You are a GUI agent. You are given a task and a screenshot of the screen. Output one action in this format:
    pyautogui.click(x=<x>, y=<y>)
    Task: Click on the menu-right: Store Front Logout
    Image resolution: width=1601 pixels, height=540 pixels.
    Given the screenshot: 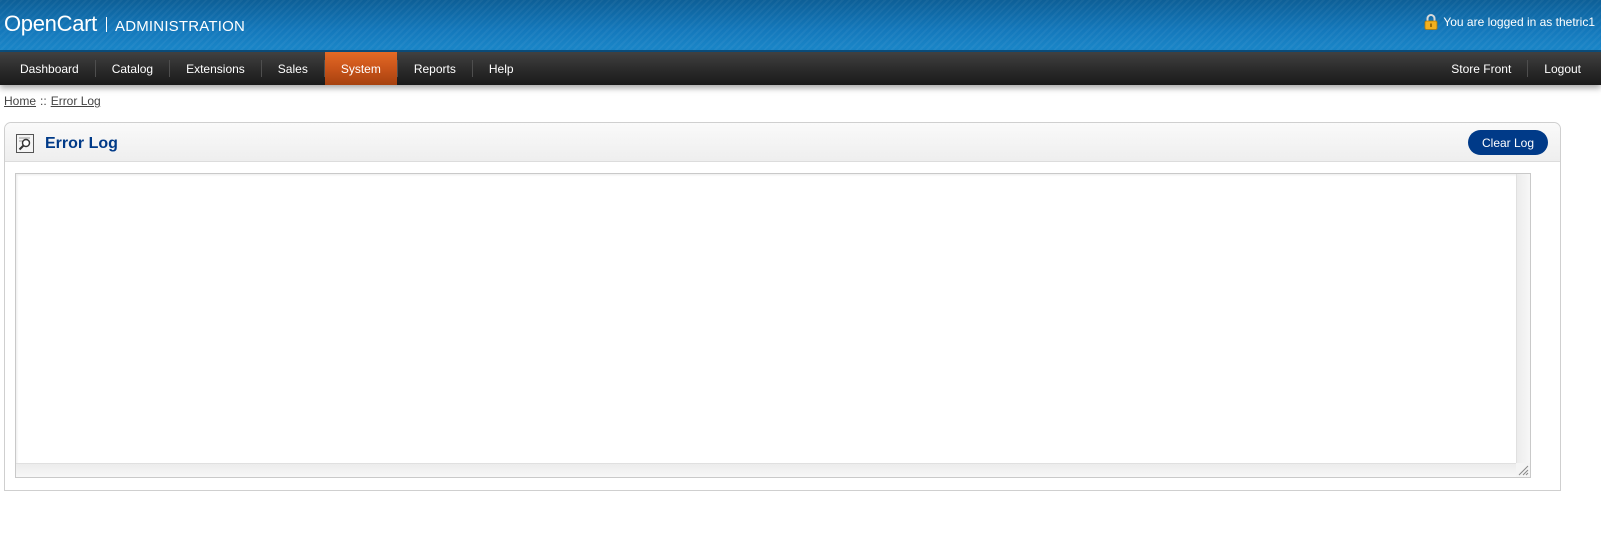 What is the action you would take?
    pyautogui.click(x=1516, y=68)
    